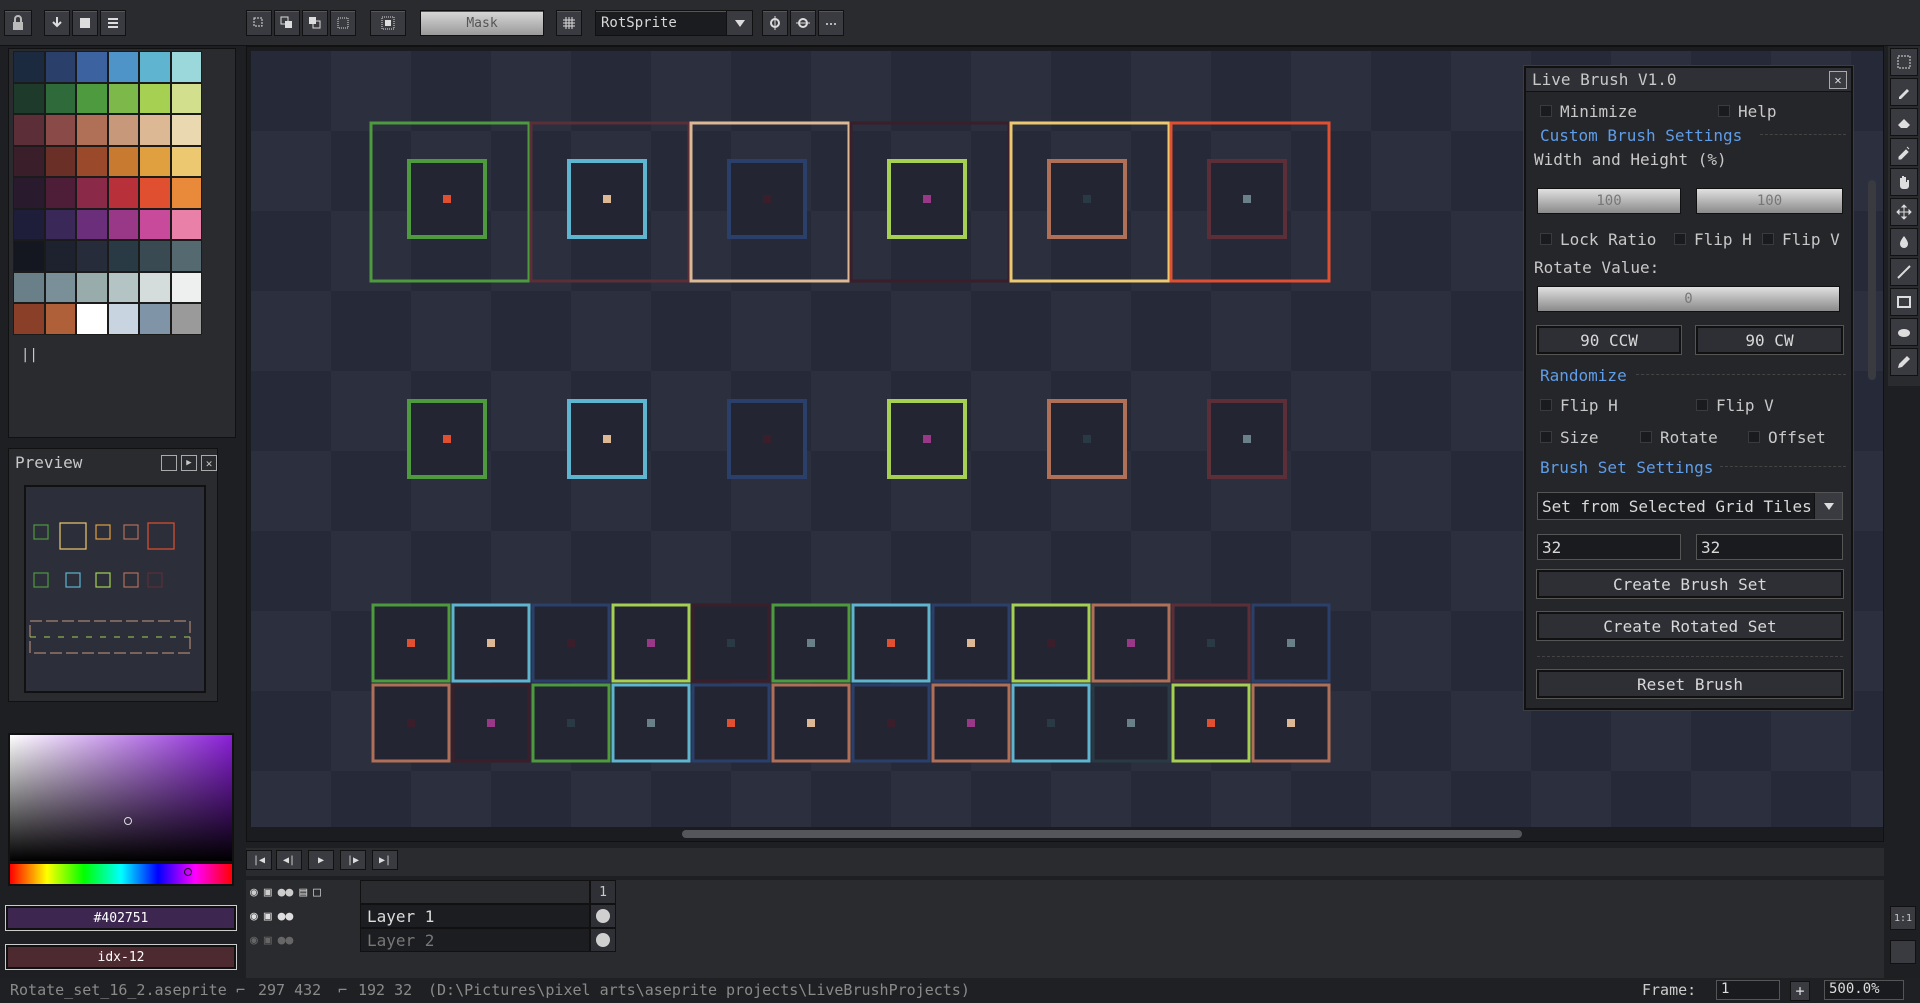 The width and height of the screenshot is (1920, 1003). Describe the element at coordinates (475, 940) in the screenshot. I see `layer-name: Layer 2` at that location.